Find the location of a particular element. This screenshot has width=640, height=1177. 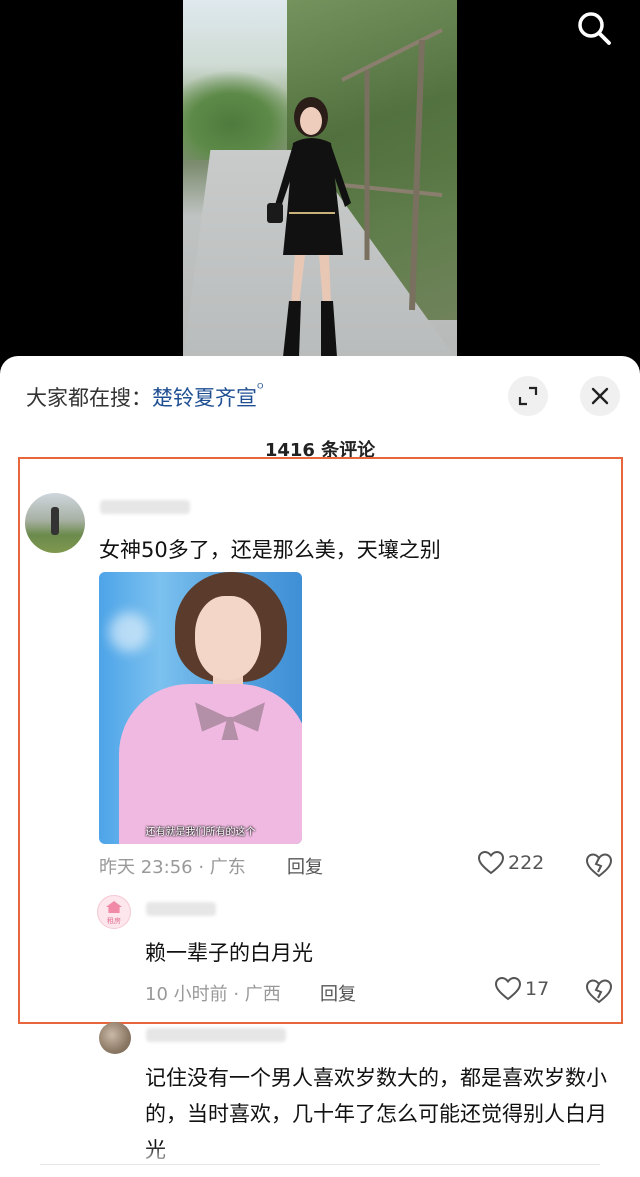

expand-button is located at coordinates (528, 396).